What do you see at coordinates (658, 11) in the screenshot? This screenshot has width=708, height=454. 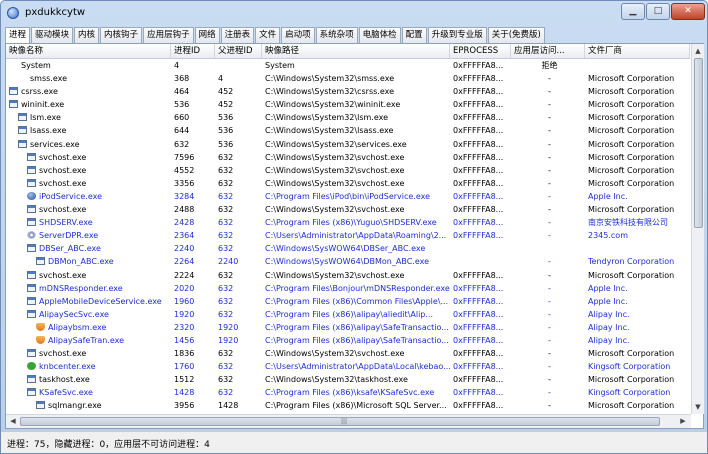 I see `maximize-button: □` at bounding box center [658, 11].